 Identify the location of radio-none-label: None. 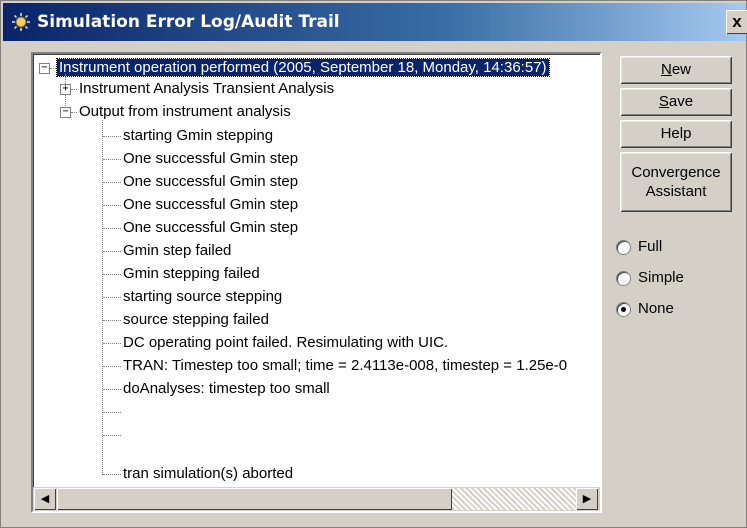
(656, 308).